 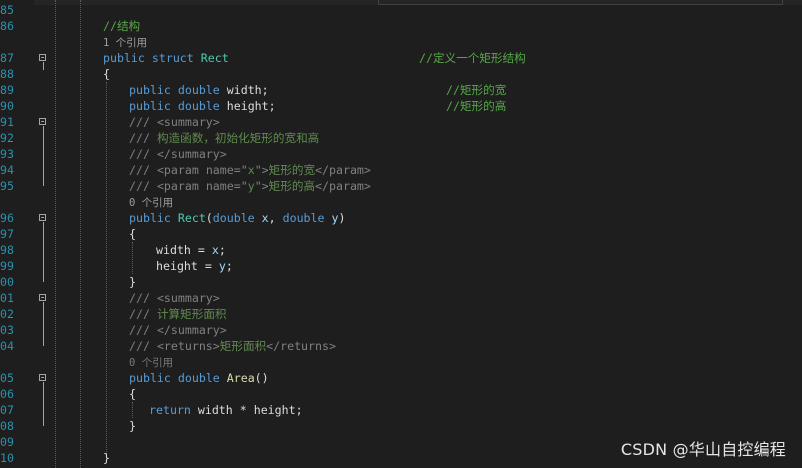 What do you see at coordinates (7, 186) in the screenshot?
I see `line-number: 95` at bounding box center [7, 186].